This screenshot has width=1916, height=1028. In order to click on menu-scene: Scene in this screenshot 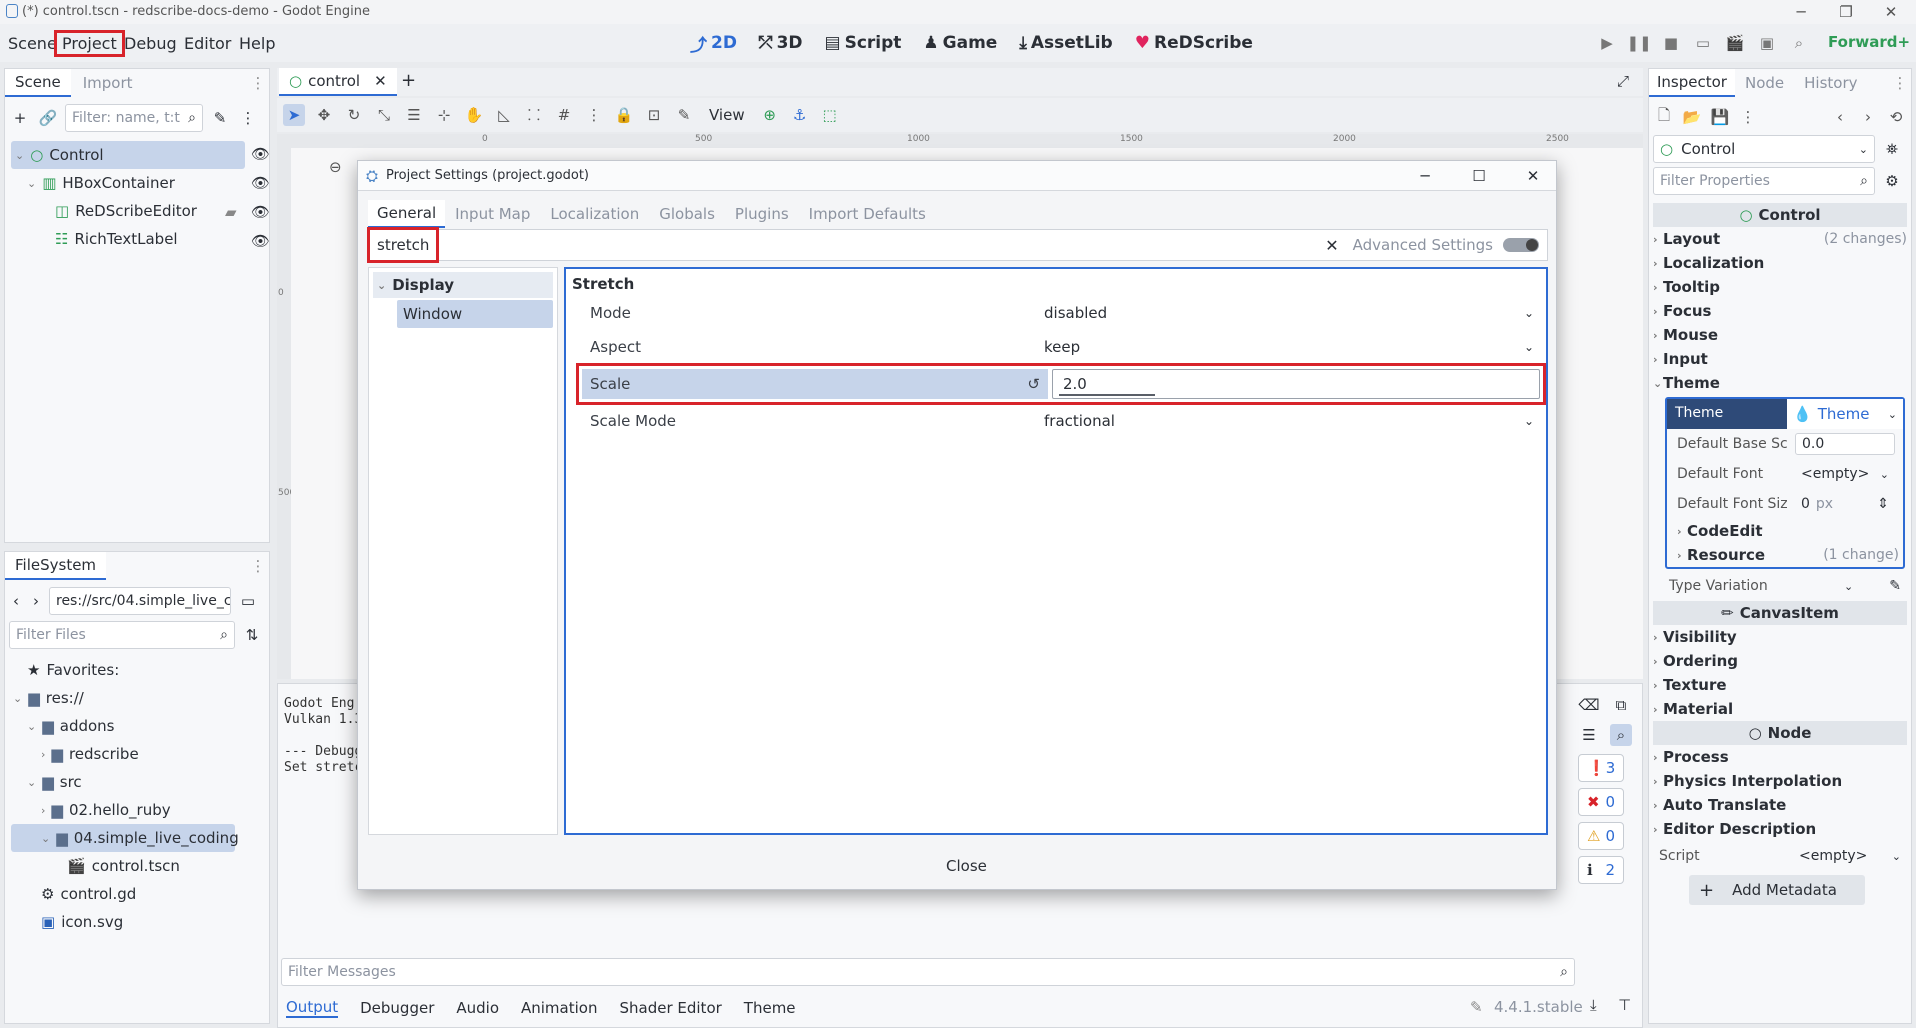, I will do `click(32, 43)`.